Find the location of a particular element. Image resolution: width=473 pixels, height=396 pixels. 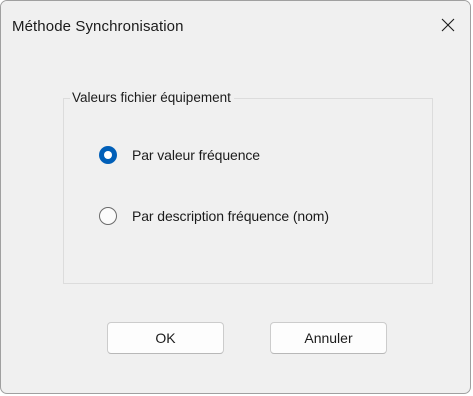

ok-button: OK is located at coordinates (165, 338).